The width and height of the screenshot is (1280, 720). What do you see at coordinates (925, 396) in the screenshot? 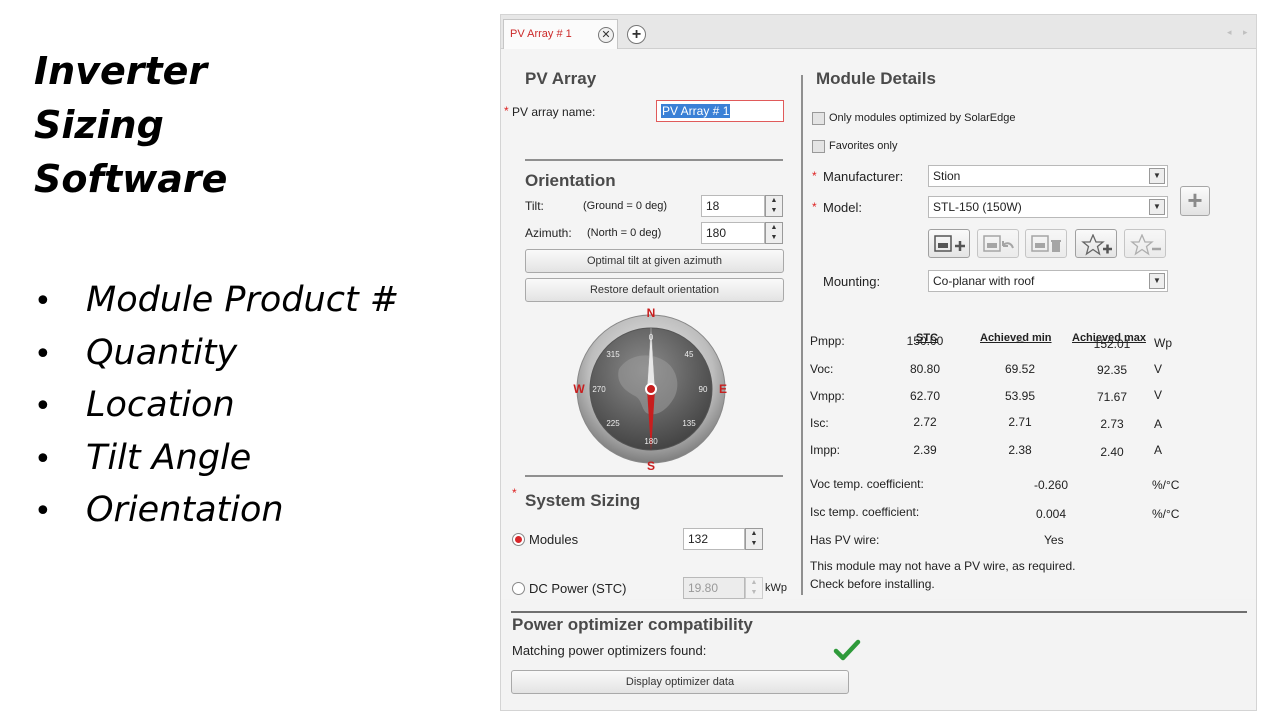
I see `stc-value: 62.70` at bounding box center [925, 396].